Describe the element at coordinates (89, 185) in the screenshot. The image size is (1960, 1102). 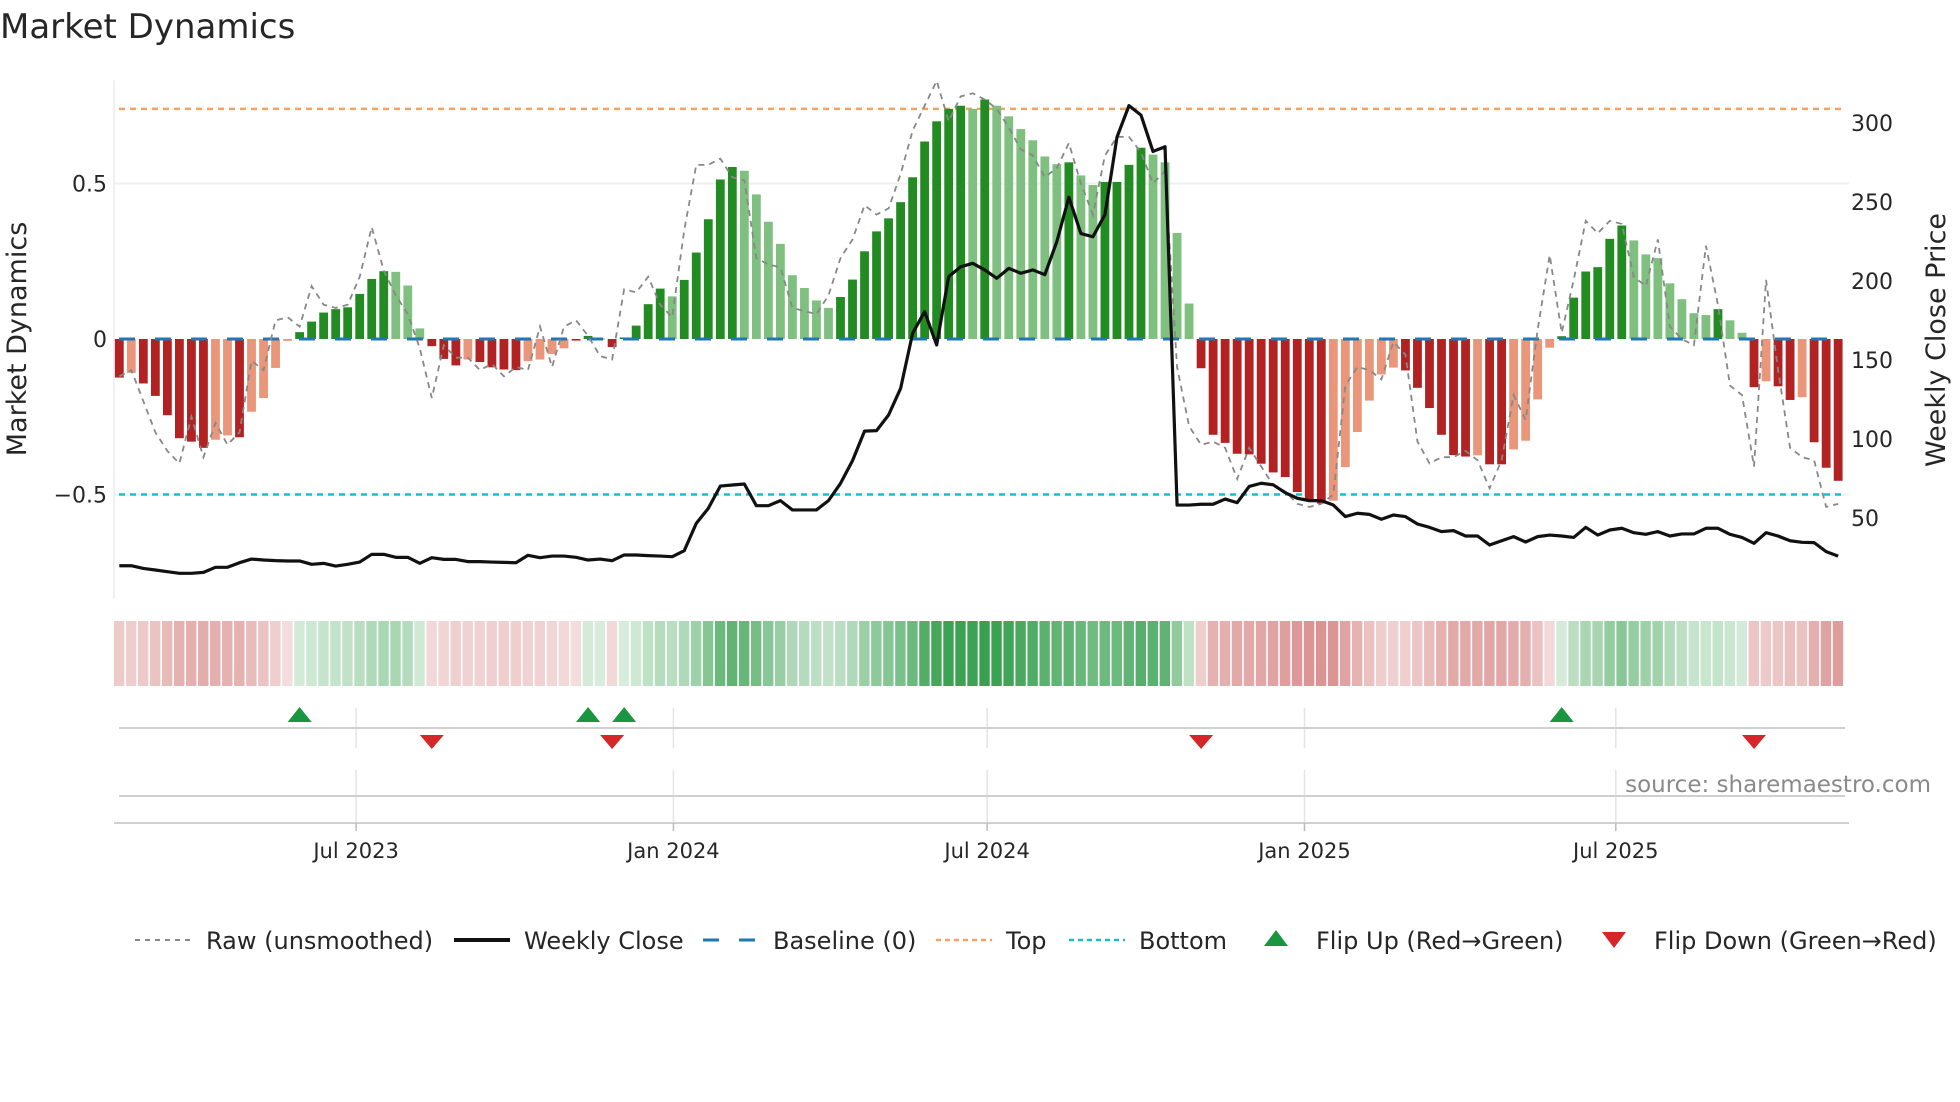
I see `y-tick-label: 0.5` at that location.